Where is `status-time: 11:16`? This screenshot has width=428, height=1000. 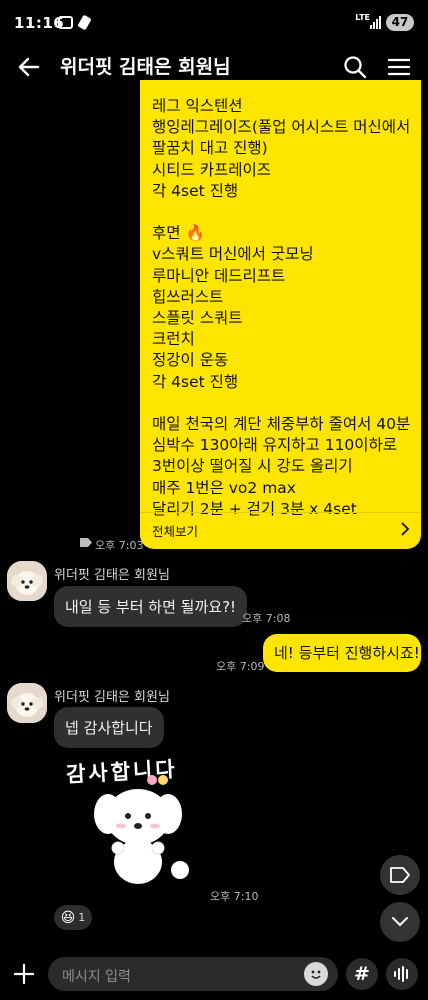 status-time: 11:16 is located at coordinates (39, 23).